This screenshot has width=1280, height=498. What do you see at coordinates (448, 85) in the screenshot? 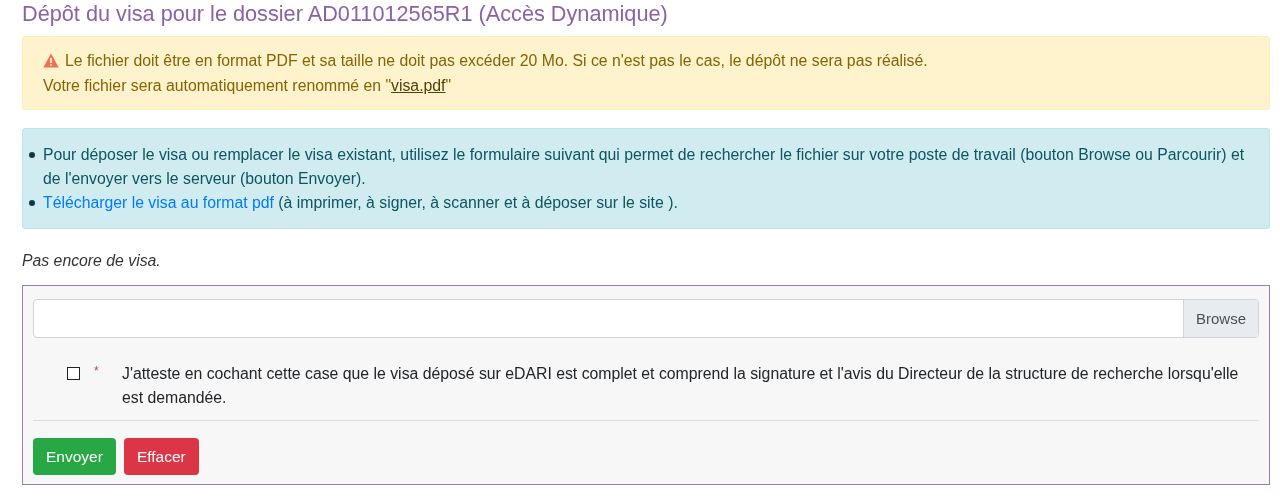
I see `quote-text: "` at bounding box center [448, 85].